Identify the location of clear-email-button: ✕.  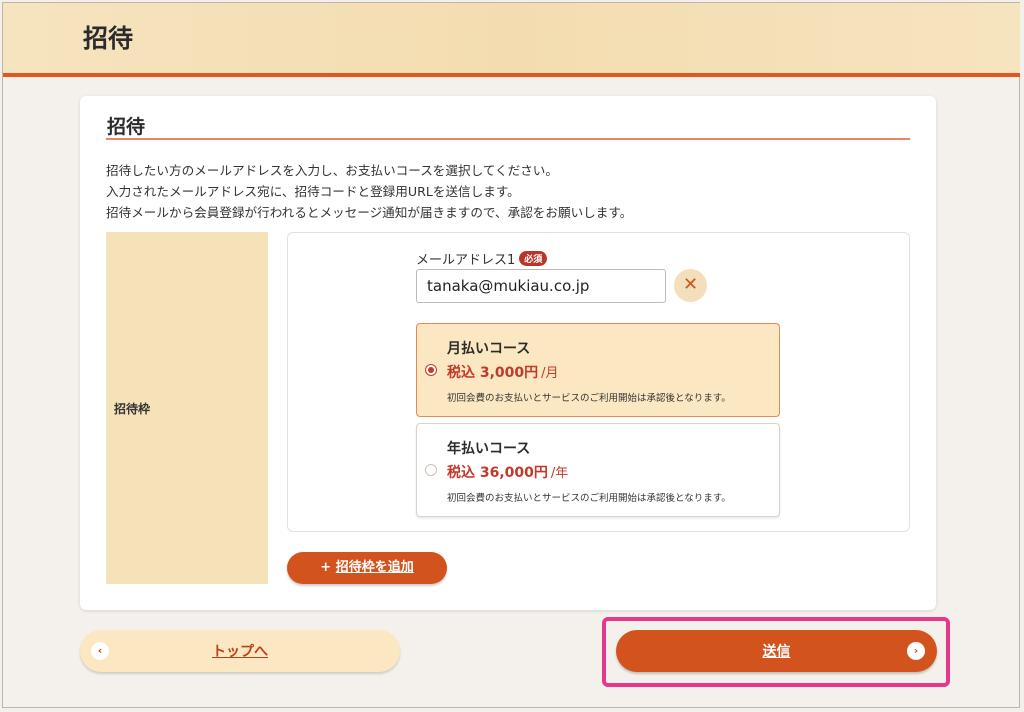
(690, 285).